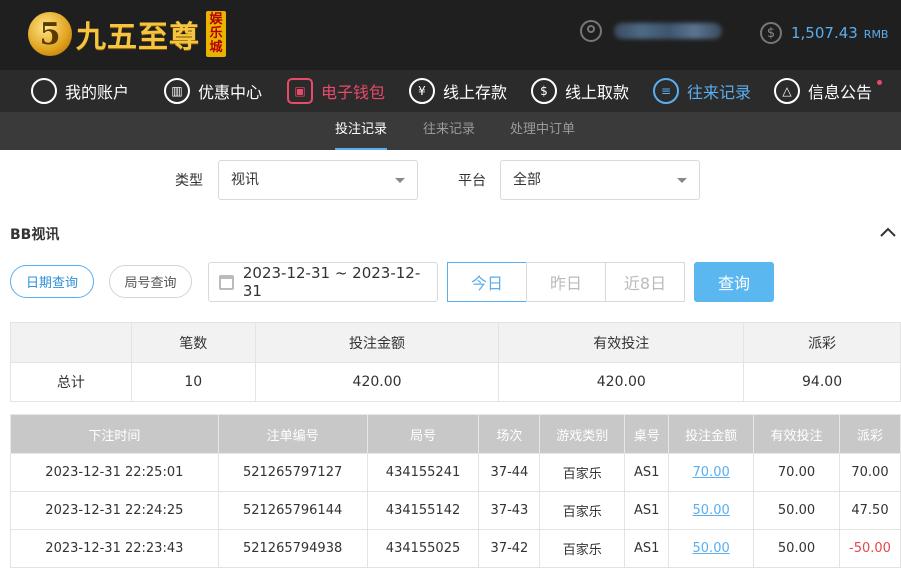  Describe the element at coordinates (177, 91) in the screenshot. I see `gift-icon: ▥` at that location.